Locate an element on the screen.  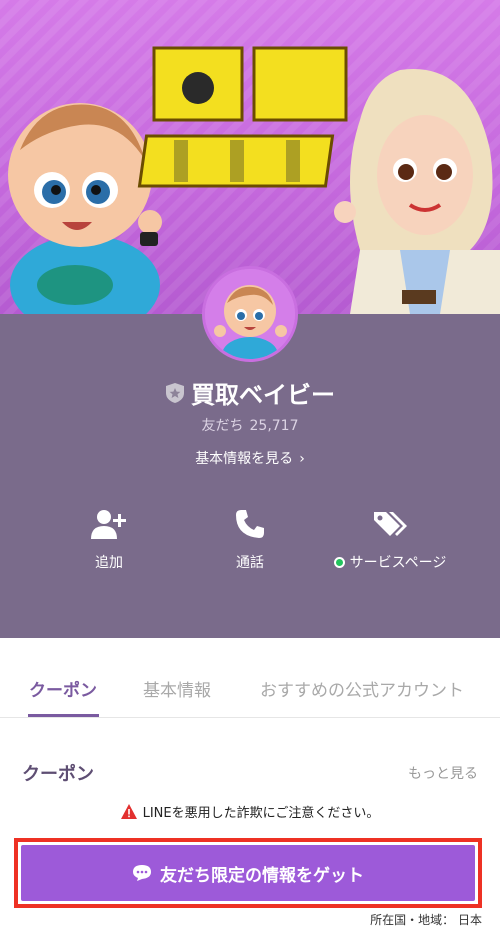
account-name-row: 買取ベイビー is located at coordinates (250, 392).